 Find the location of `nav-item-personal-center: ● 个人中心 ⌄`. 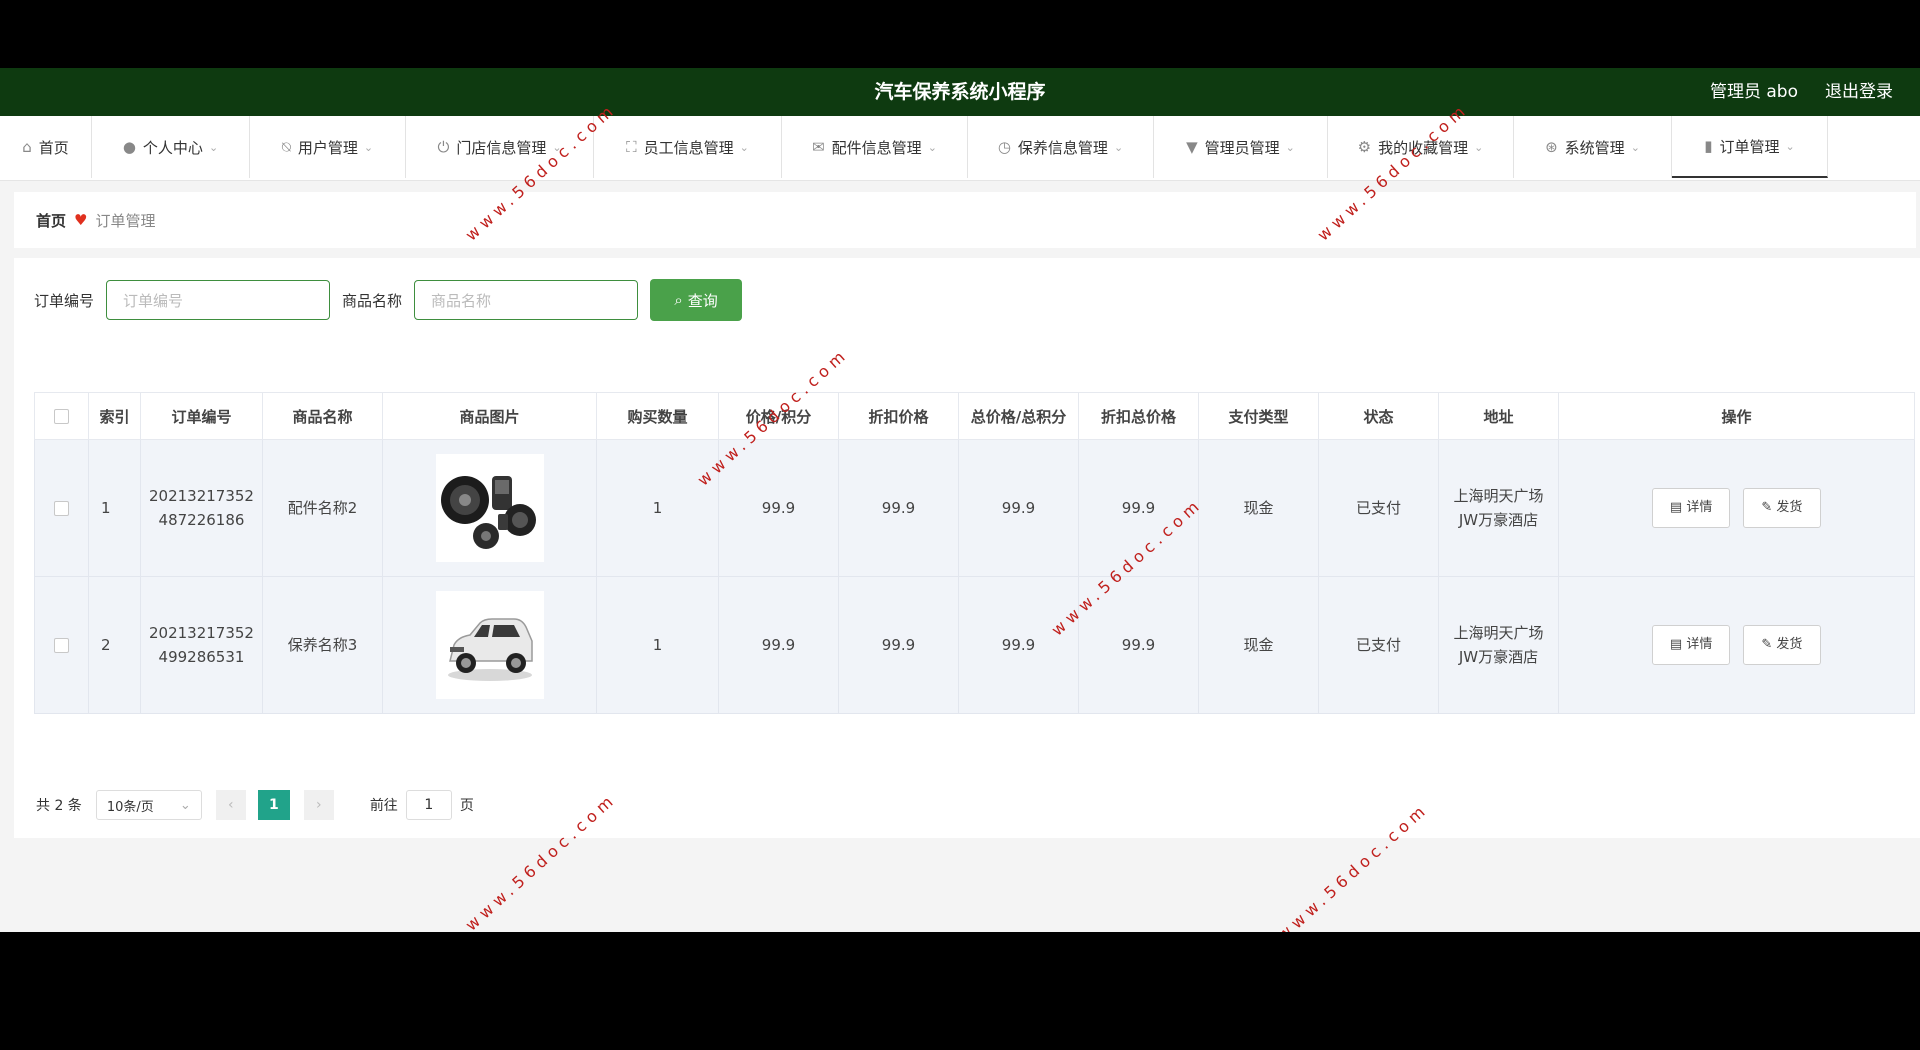

nav-item-personal-center: ● 个人中心 ⌄ is located at coordinates (171, 147).